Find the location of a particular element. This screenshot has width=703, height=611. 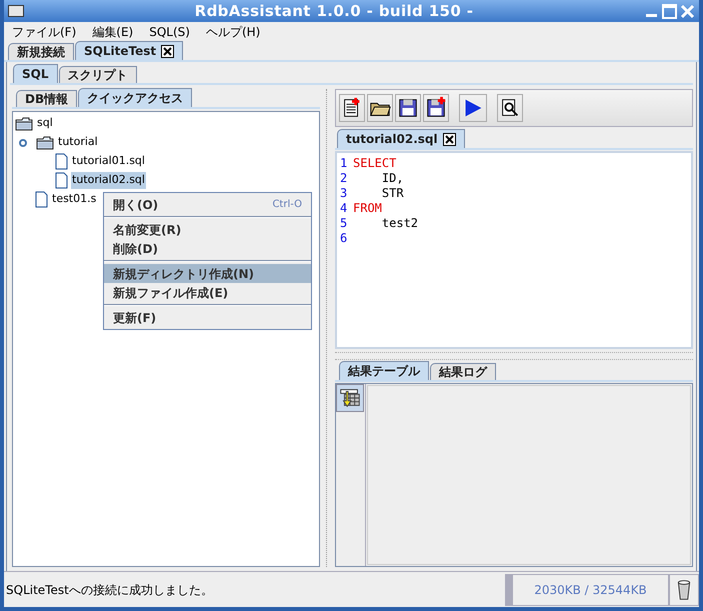

expand-handle is located at coordinates (23, 142).